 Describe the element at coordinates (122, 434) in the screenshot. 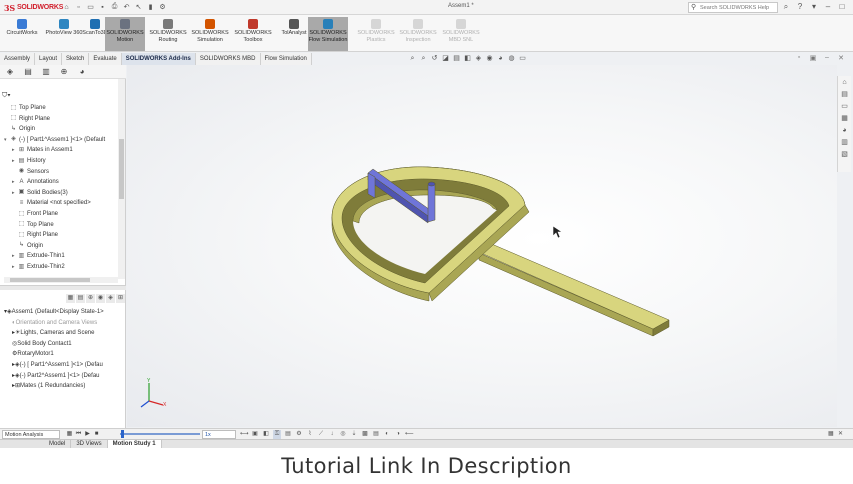

I see `timeline-scrubber` at that location.